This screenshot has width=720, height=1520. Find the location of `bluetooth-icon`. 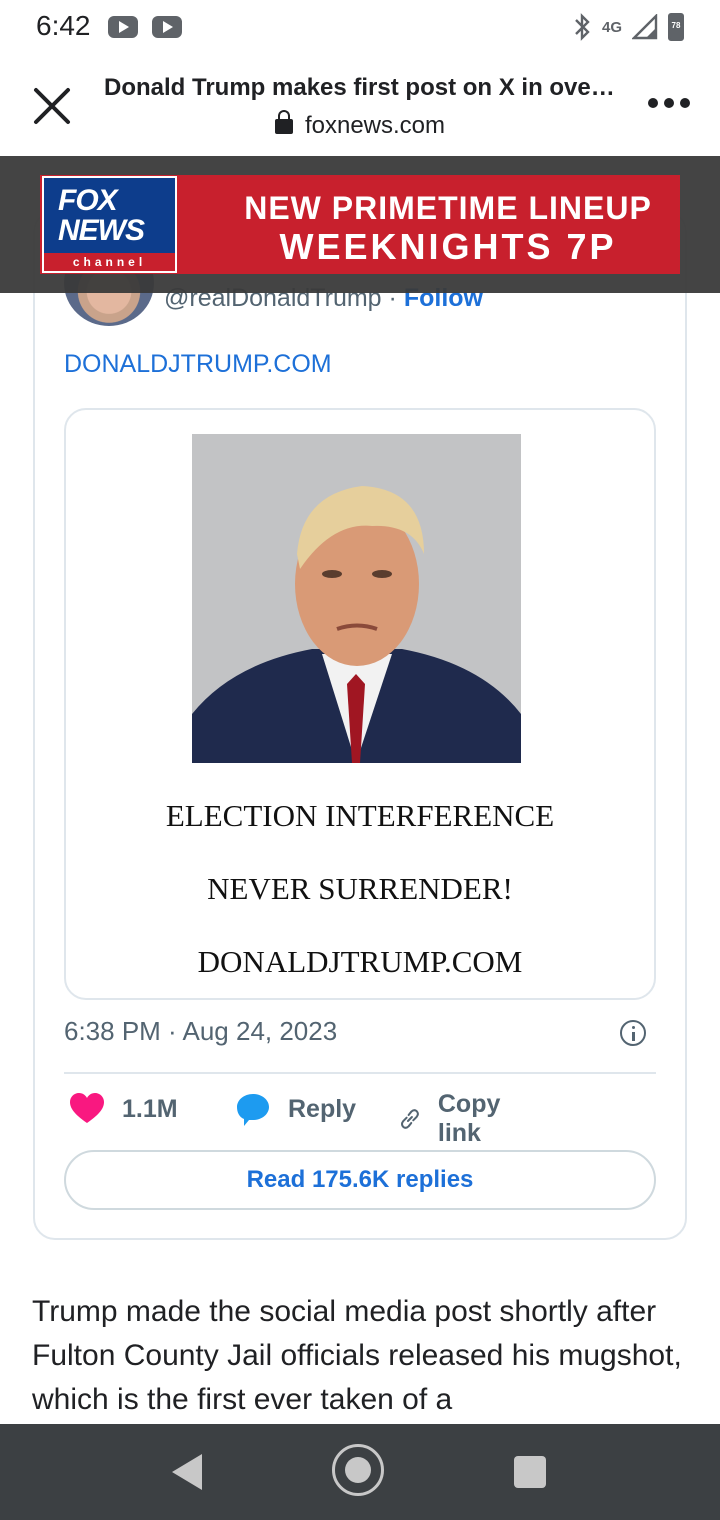

bluetooth-icon is located at coordinates (582, 27).